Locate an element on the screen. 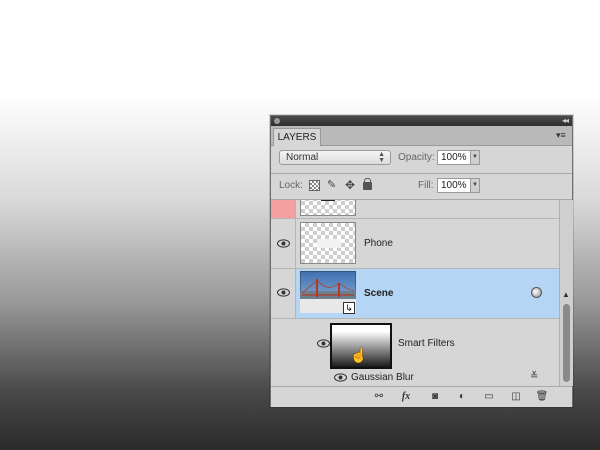 The height and width of the screenshot is (450, 600). layer-row is located at coordinates (415, 209).